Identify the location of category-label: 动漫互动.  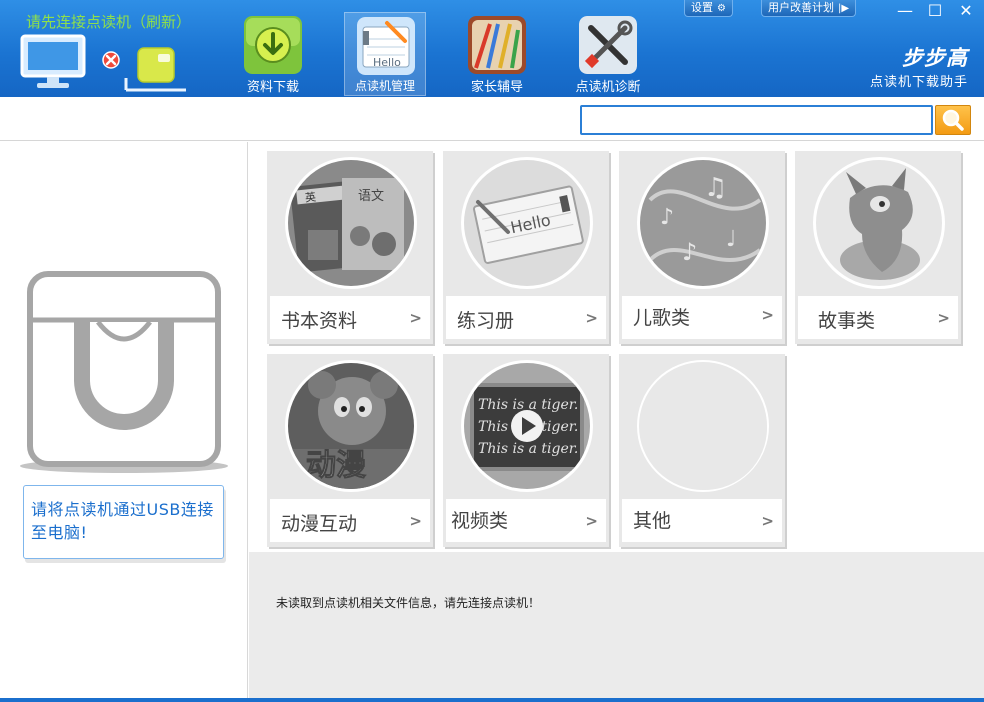
(319, 524).